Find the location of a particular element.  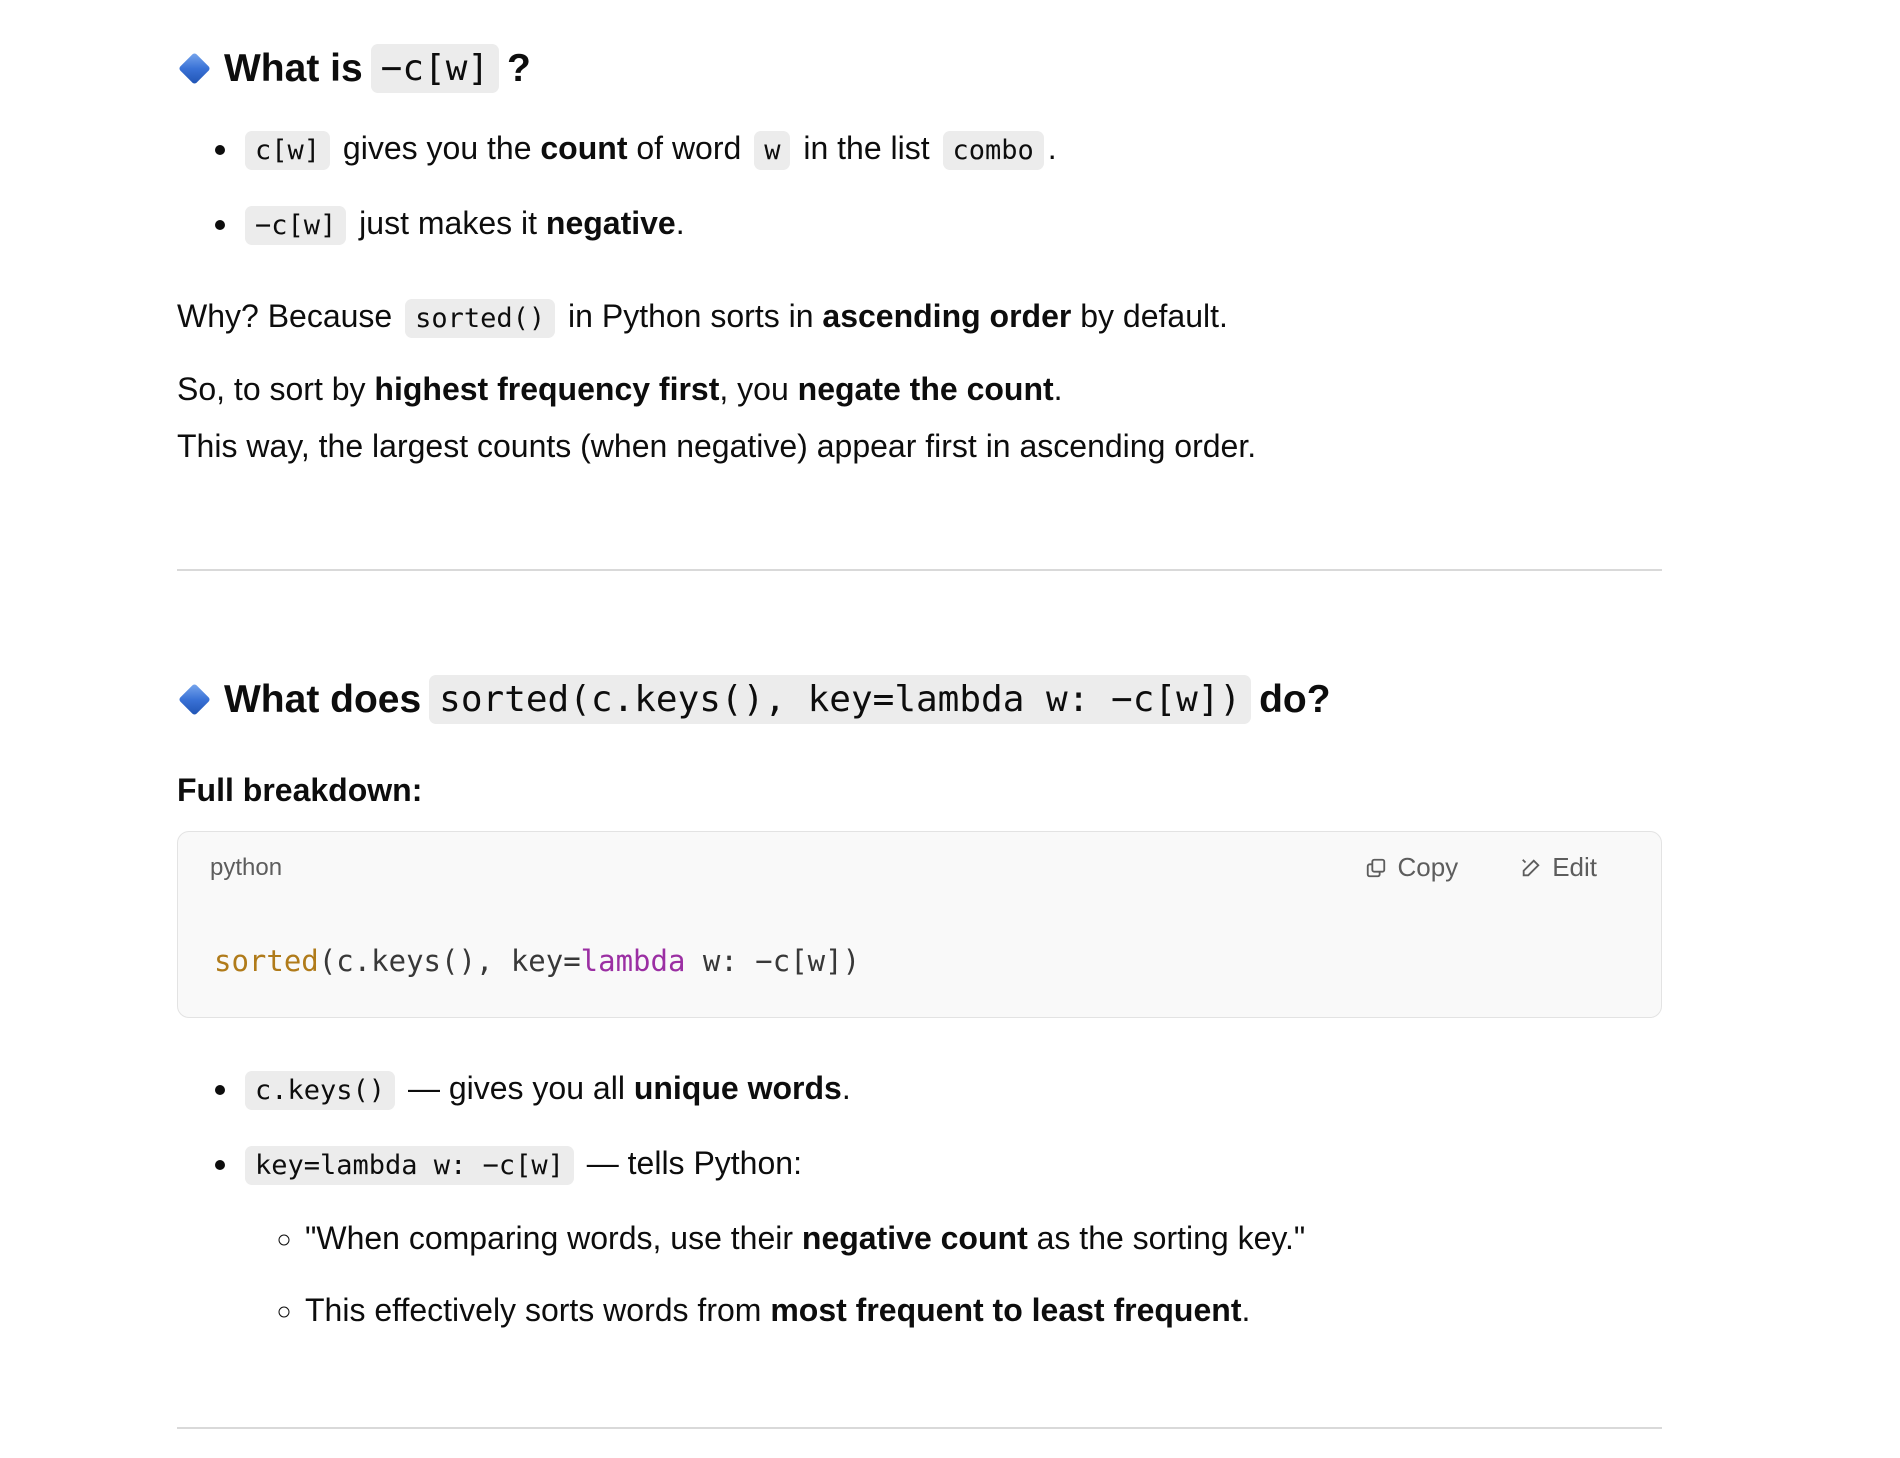

subheading: Full breakdown: is located at coordinates (300, 790).